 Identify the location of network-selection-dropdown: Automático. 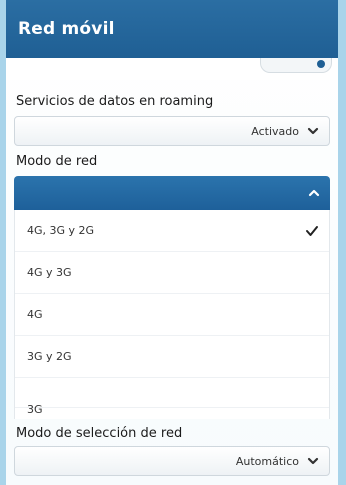
(172, 461).